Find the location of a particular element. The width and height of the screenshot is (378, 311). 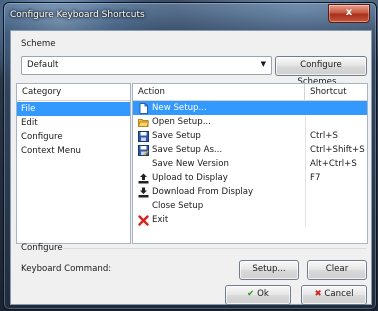

keyboard-command-label: Keyboard Command: is located at coordinates (66, 269).